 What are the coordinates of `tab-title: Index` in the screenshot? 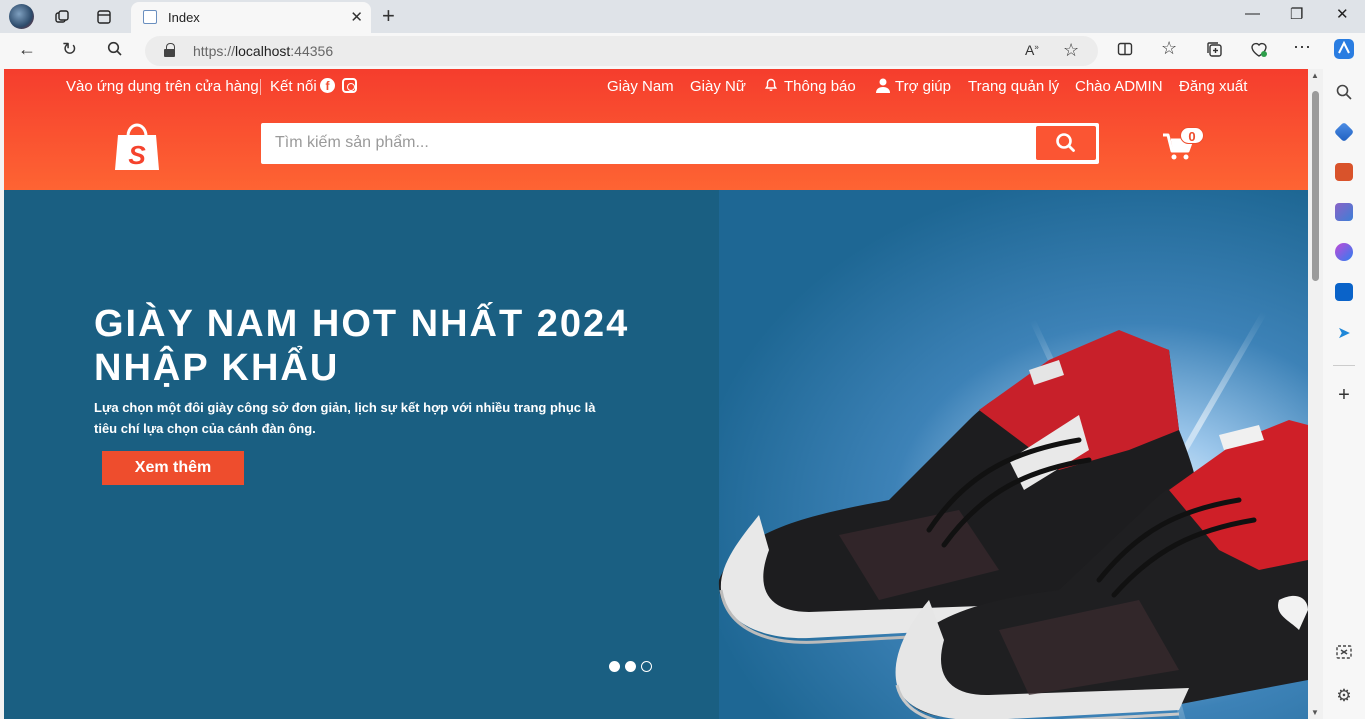 It's located at (184, 17).